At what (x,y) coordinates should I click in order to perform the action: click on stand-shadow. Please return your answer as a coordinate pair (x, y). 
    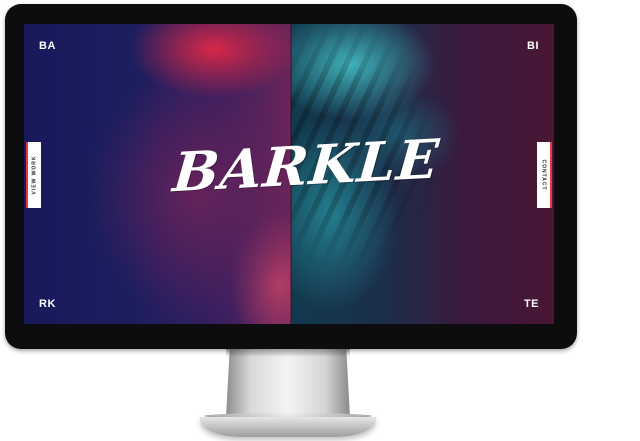
    Looking at the image, I should click on (288, 353).